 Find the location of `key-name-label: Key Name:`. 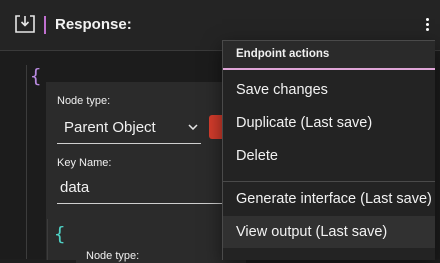

key-name-label: Key Name: is located at coordinates (84, 163).